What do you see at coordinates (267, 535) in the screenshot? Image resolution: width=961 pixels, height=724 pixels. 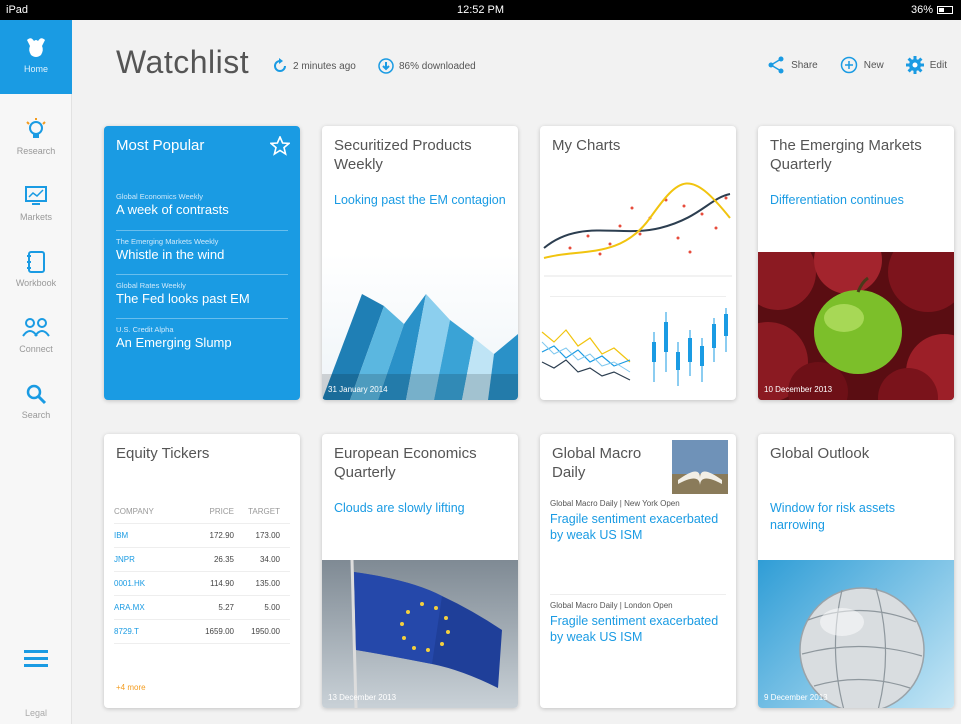 I see `ticker-target: 173.00` at bounding box center [267, 535].